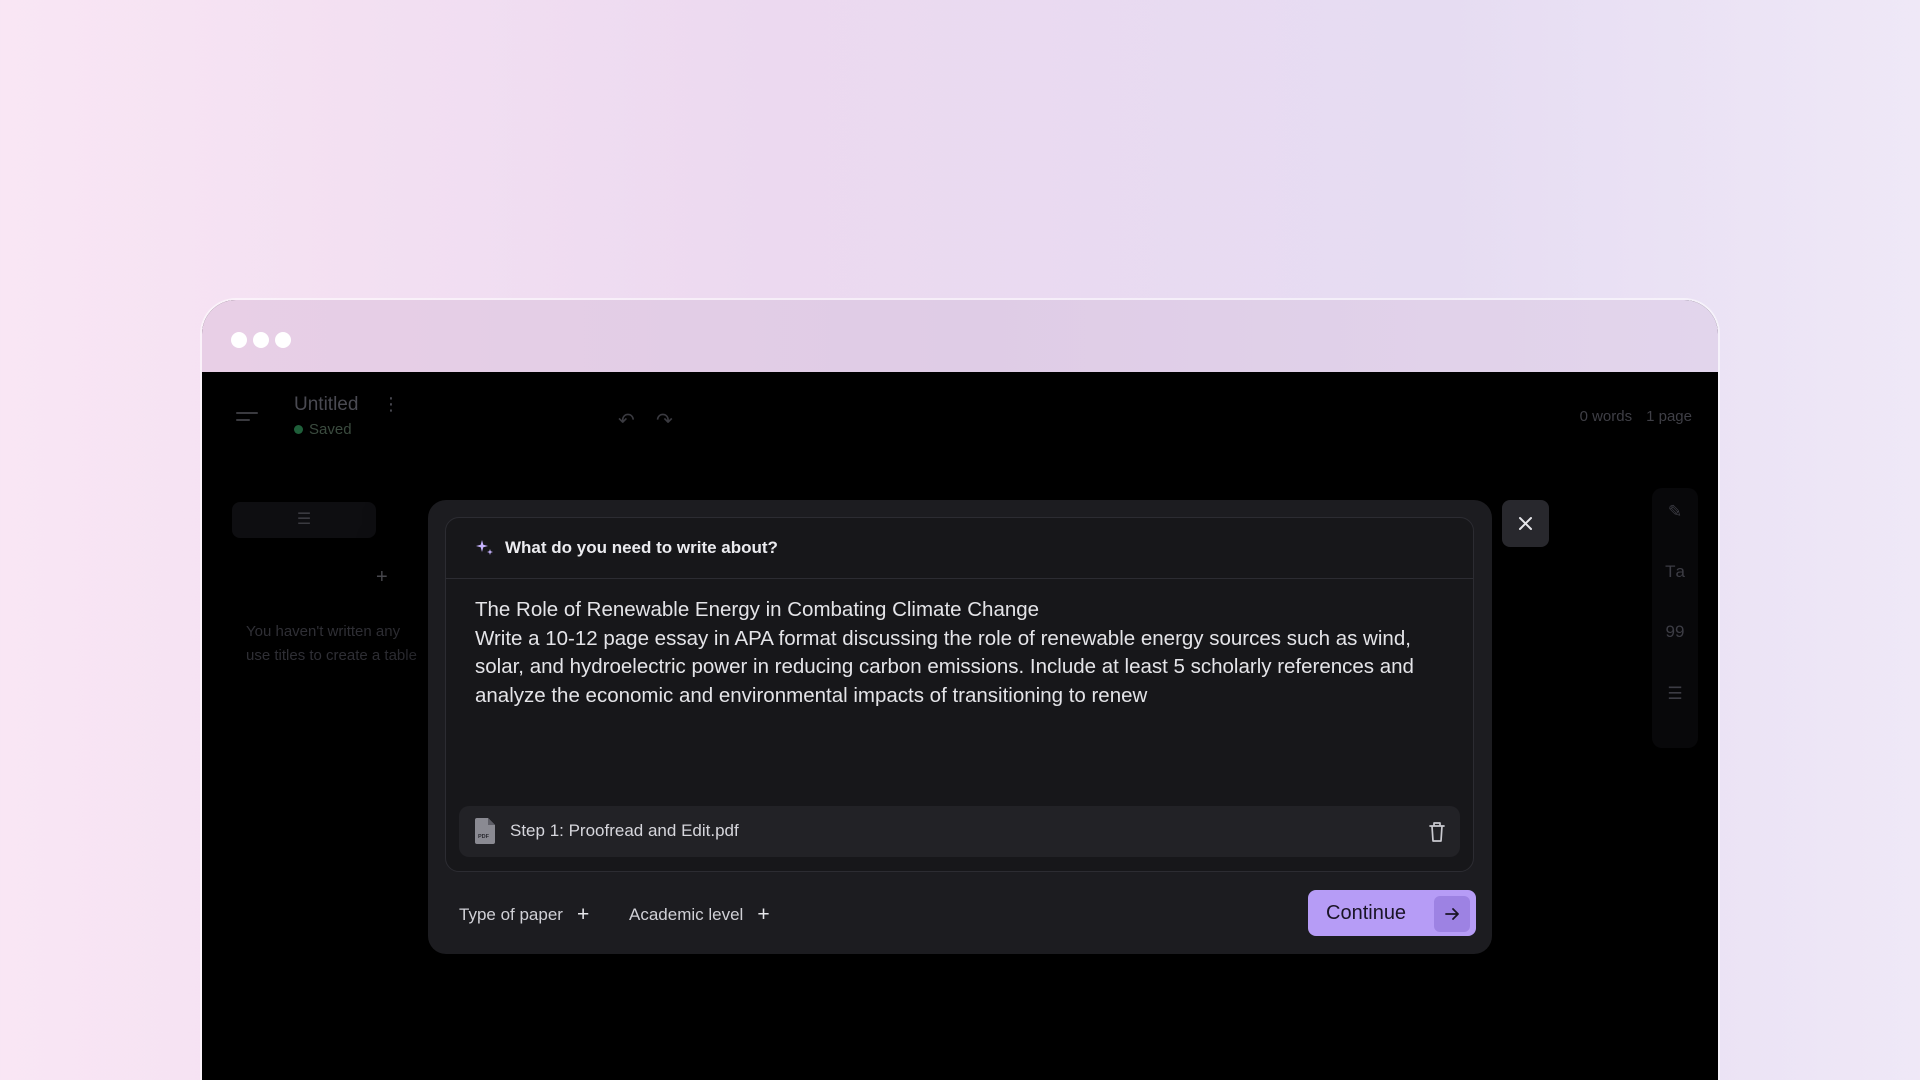 This screenshot has height=1080, width=1920. Describe the element at coordinates (959, 831) in the screenshot. I see `attachment-row: PDF Step 1: Proofread and Edit.pdf` at that location.